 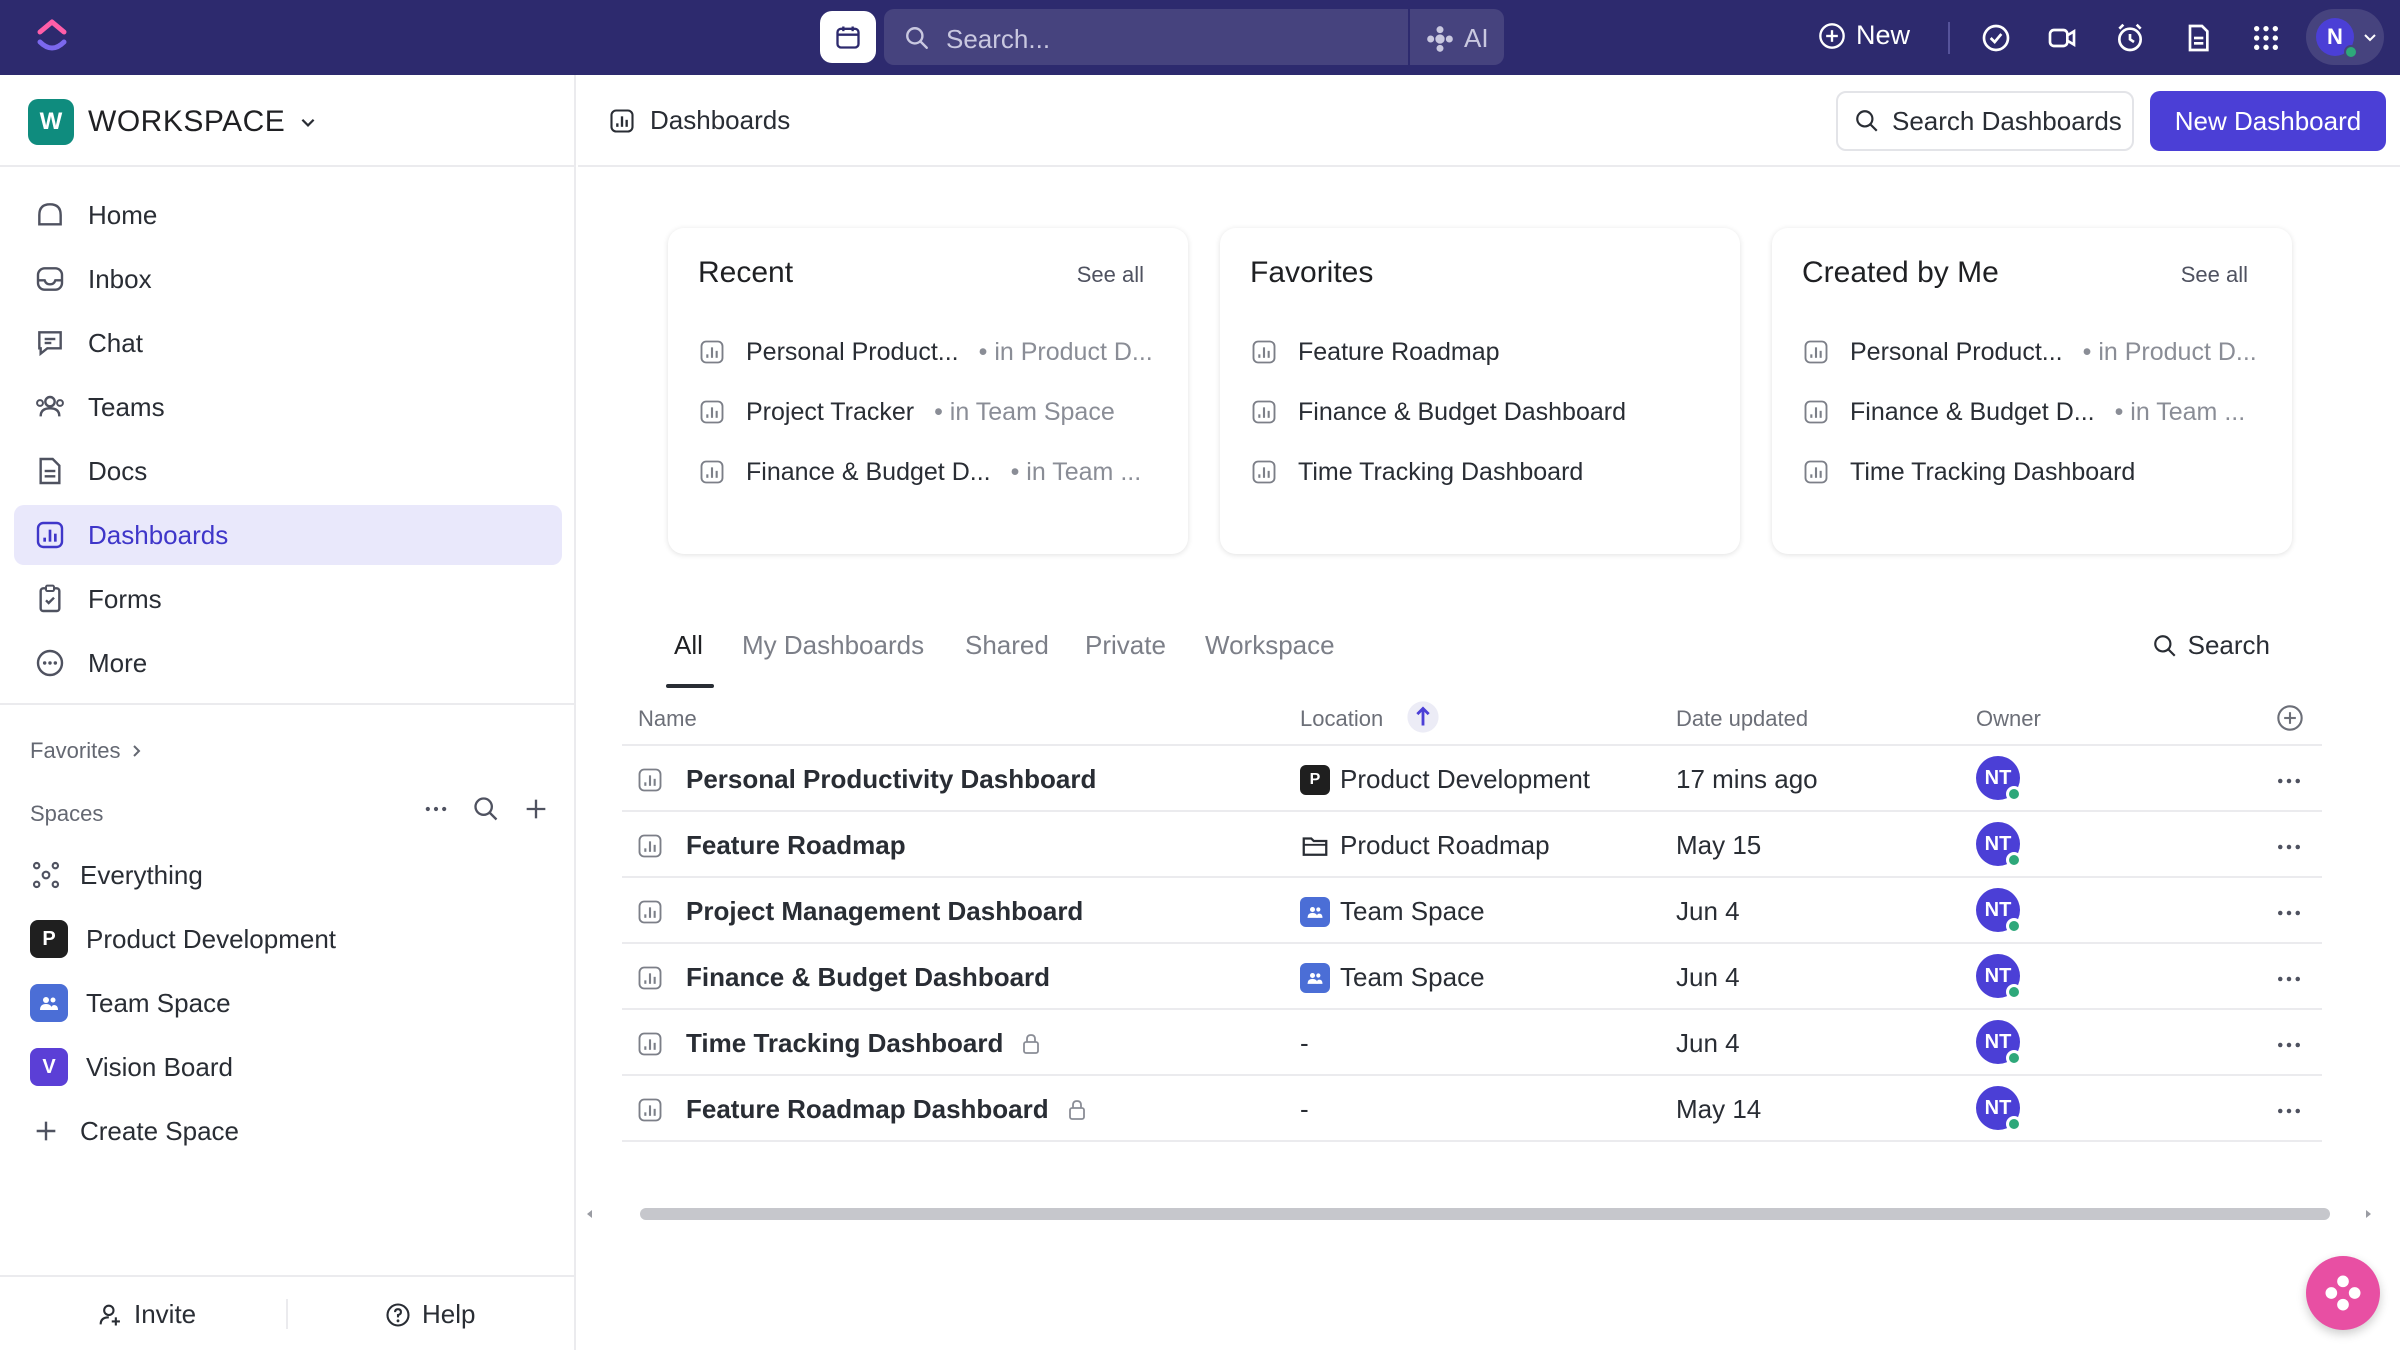 What do you see at coordinates (1423, 717) in the screenshot?
I see `sort-ascending-icon` at bounding box center [1423, 717].